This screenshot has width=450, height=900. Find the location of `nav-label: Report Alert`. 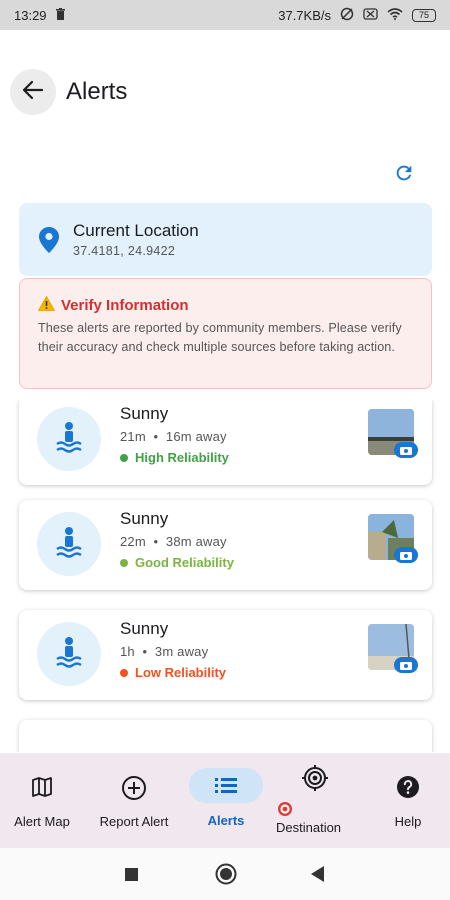

nav-label: Report Alert is located at coordinates (134, 821).